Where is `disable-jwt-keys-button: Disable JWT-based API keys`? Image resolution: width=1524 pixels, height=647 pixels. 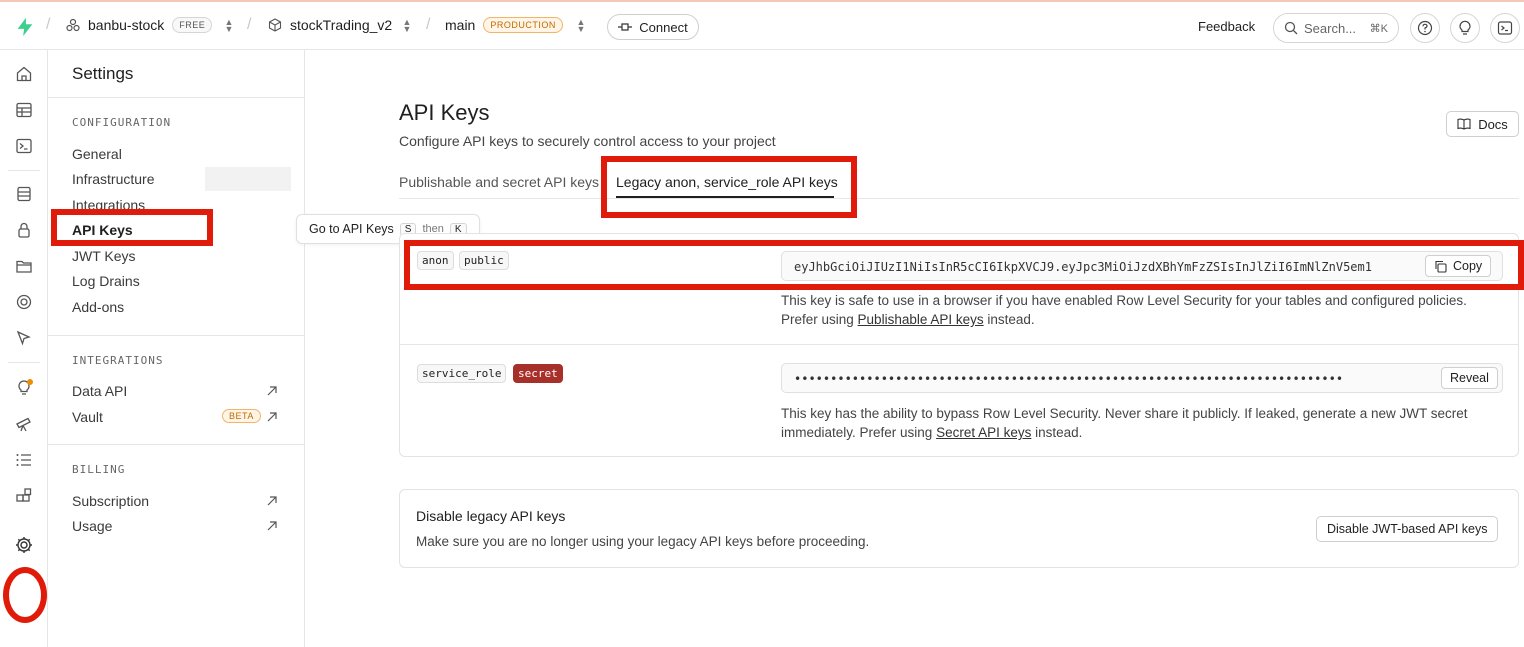
disable-jwt-keys-button: Disable JWT-based API keys is located at coordinates (1407, 529).